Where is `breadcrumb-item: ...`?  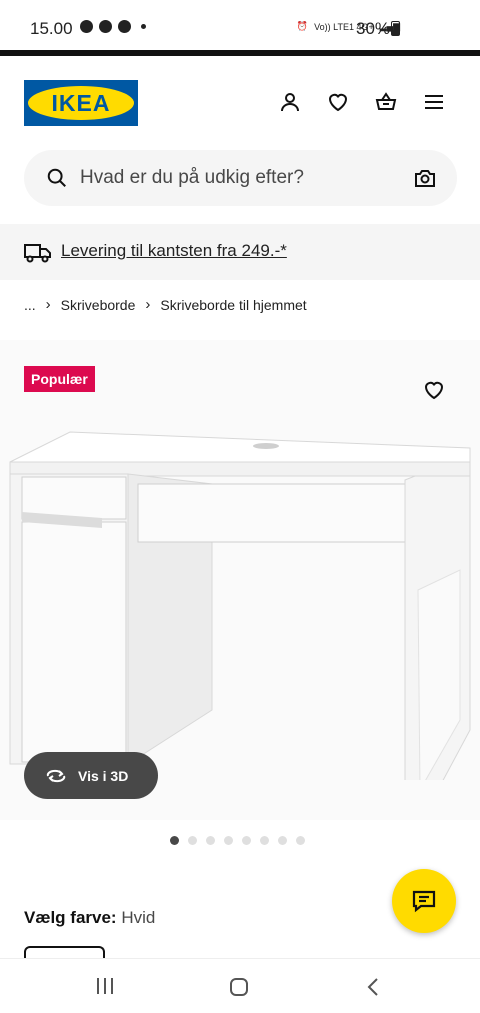
breadcrumb-item: ... is located at coordinates (30, 305).